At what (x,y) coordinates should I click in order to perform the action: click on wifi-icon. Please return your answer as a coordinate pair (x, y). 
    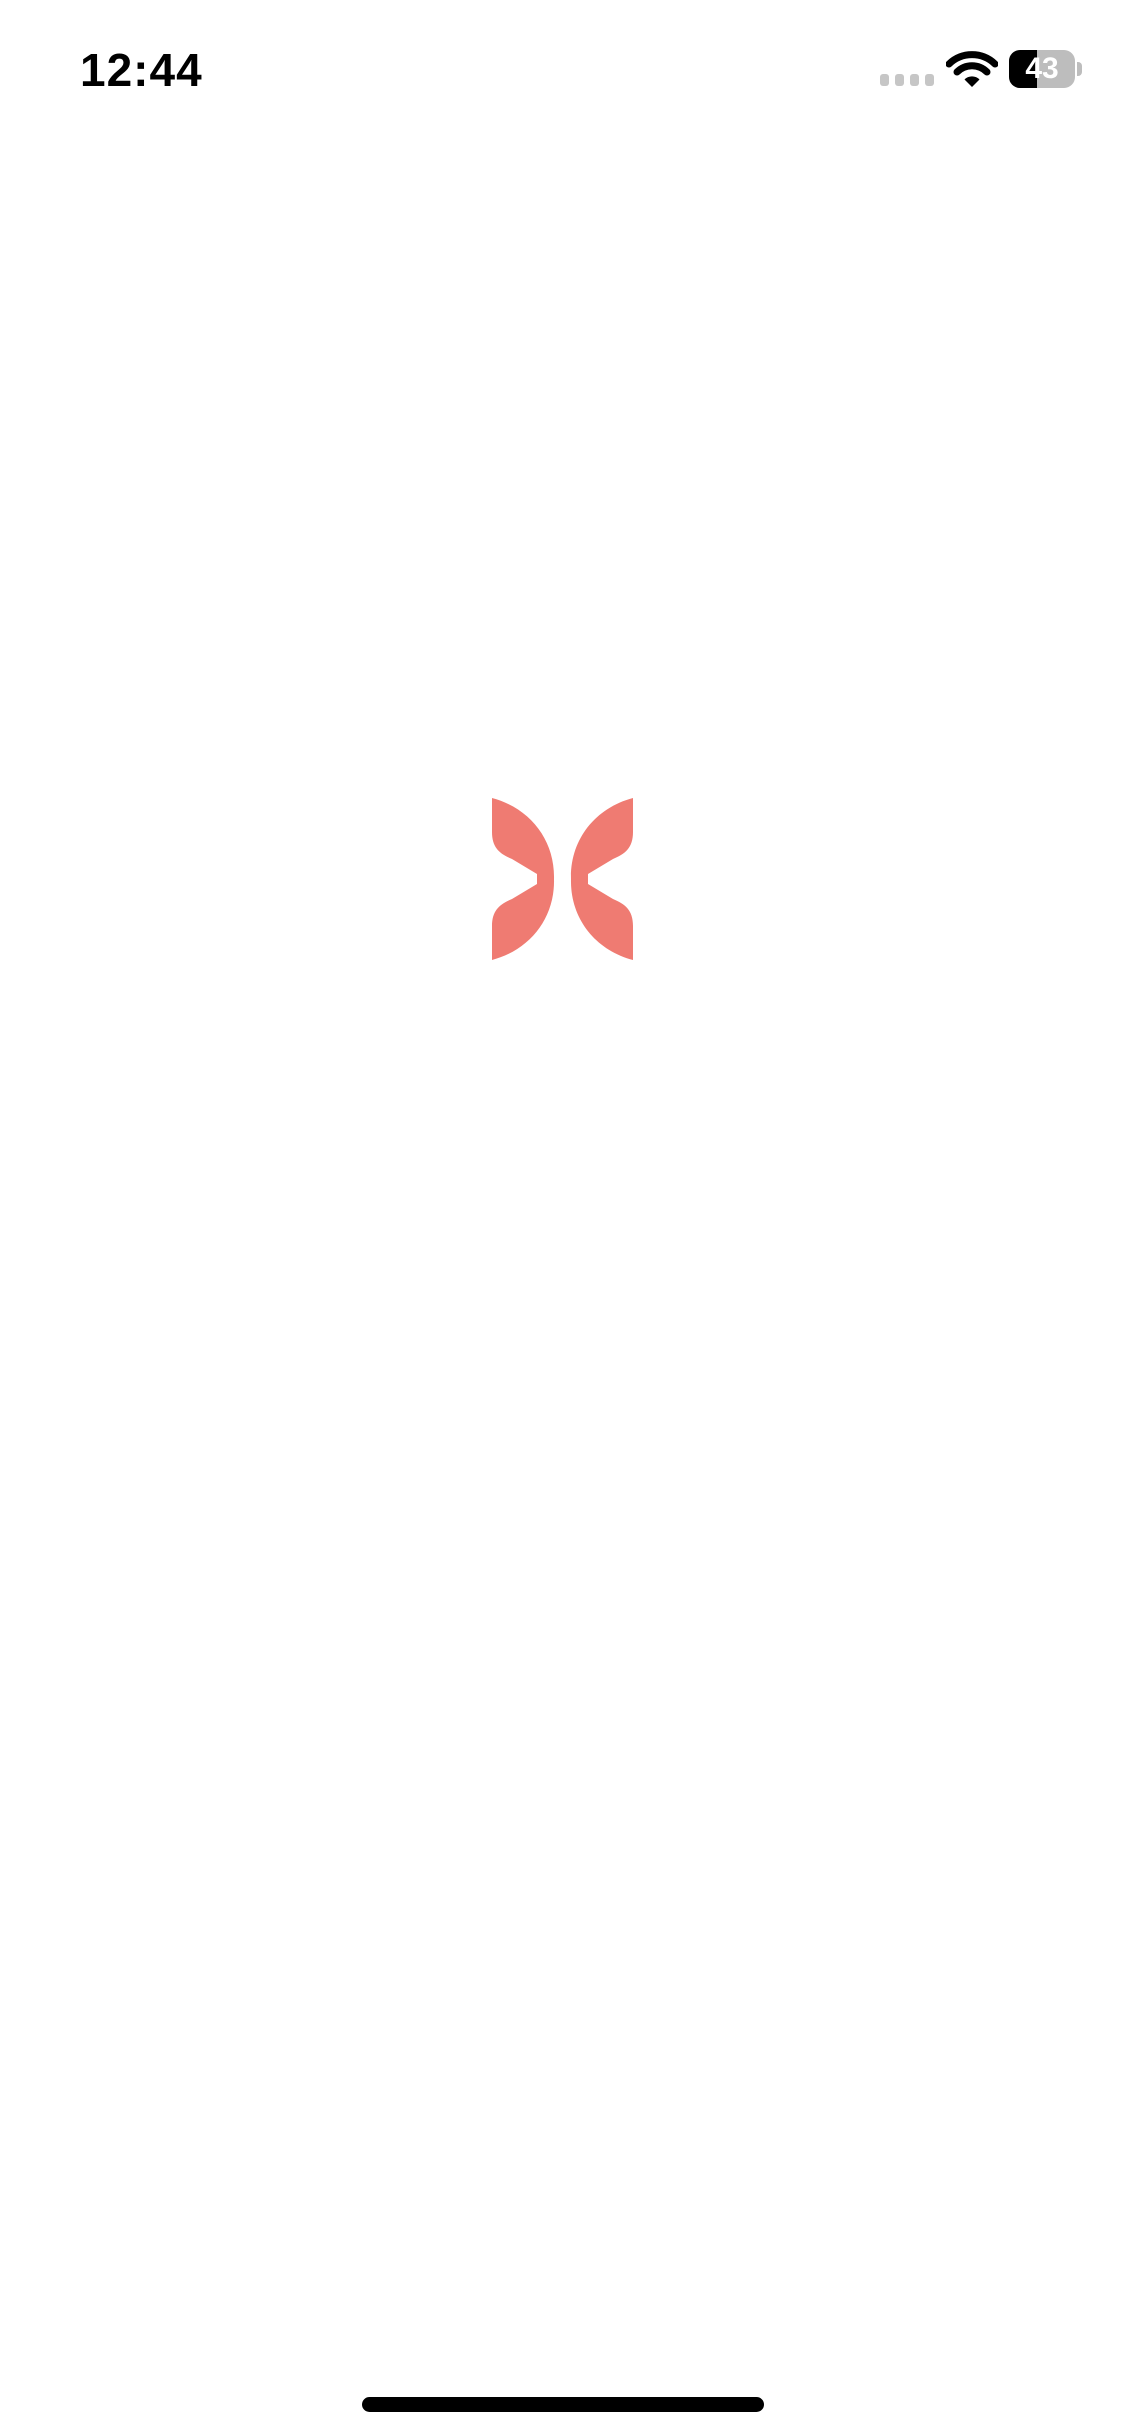
    Looking at the image, I should click on (972, 70).